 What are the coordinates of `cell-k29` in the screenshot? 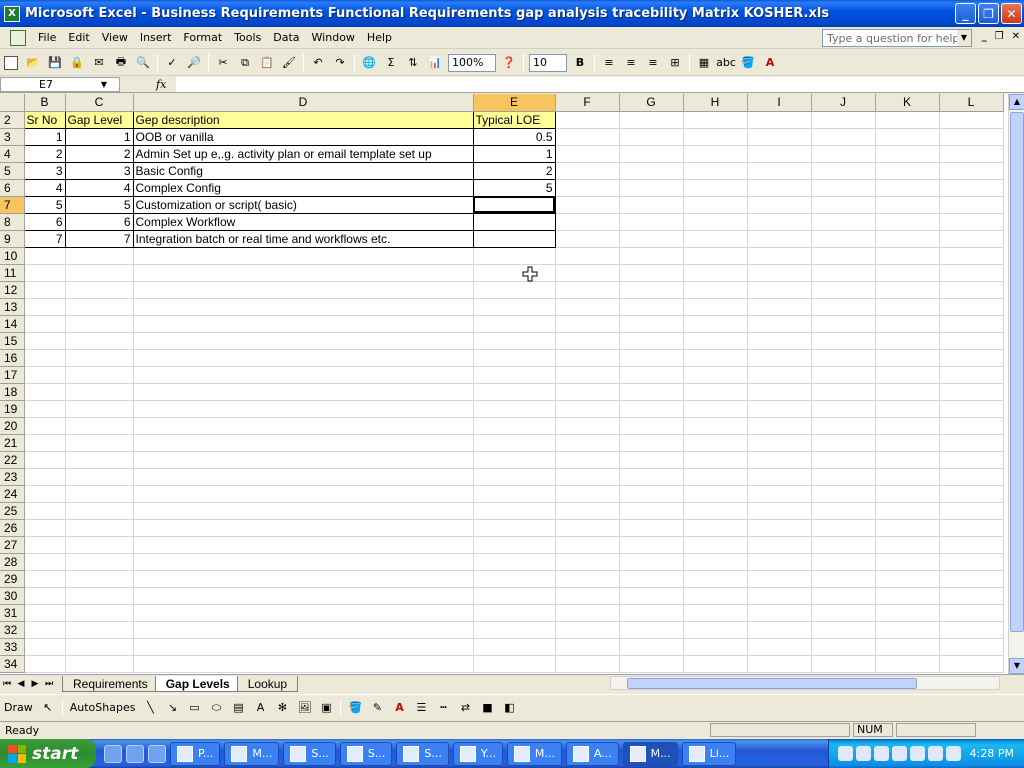 It's located at (907, 579).